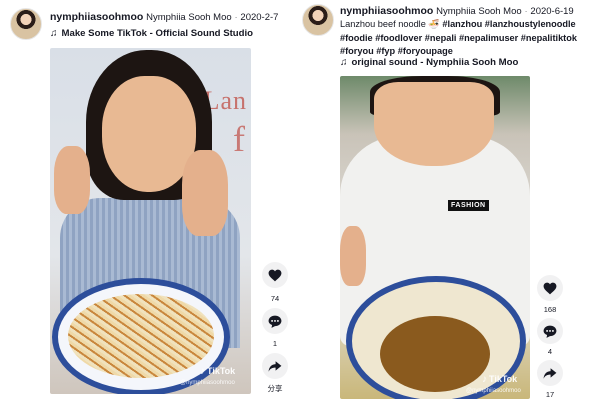 This screenshot has height=409, width=600. What do you see at coordinates (357, 51) in the screenshot?
I see `hashtag-link: #foryou` at bounding box center [357, 51].